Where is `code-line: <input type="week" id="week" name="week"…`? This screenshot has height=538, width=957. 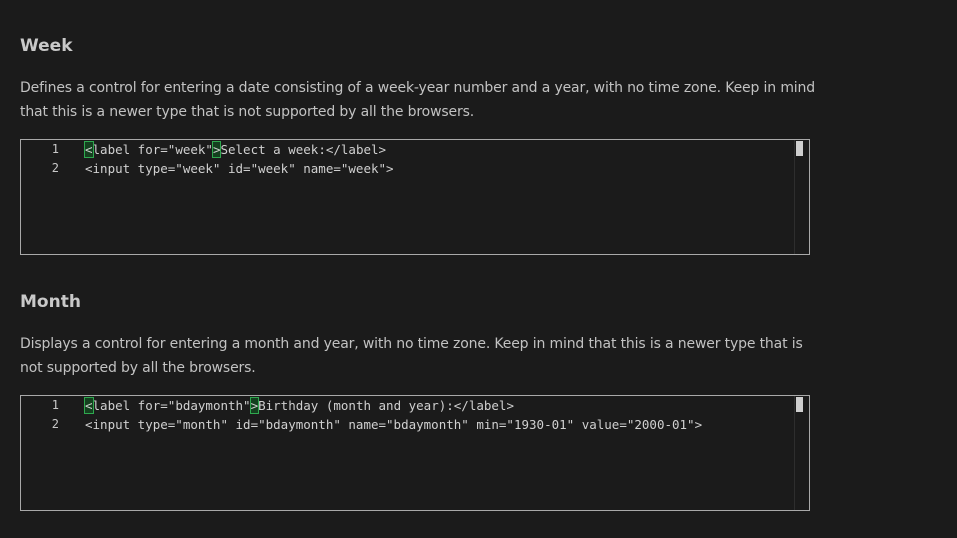 code-line: <input type="week" id="week" name="week"… is located at coordinates (239, 168).